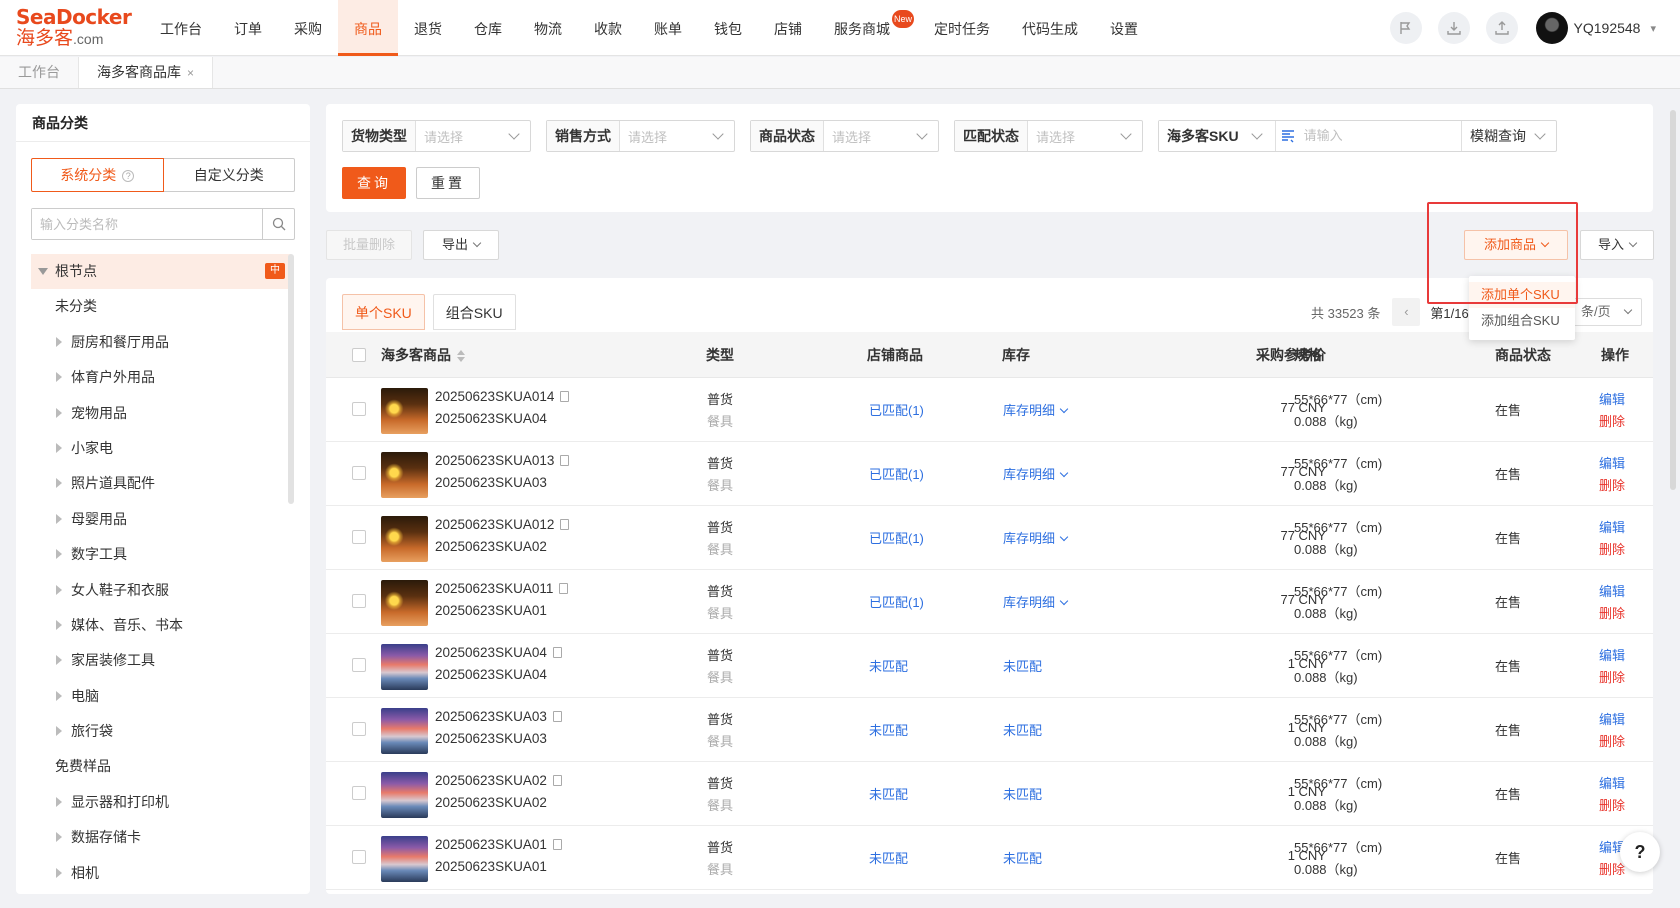 Image resolution: width=1680 pixels, height=908 pixels. Describe the element at coordinates (1036, 409) in the screenshot. I see `stock-link: 库存明细` at that location.